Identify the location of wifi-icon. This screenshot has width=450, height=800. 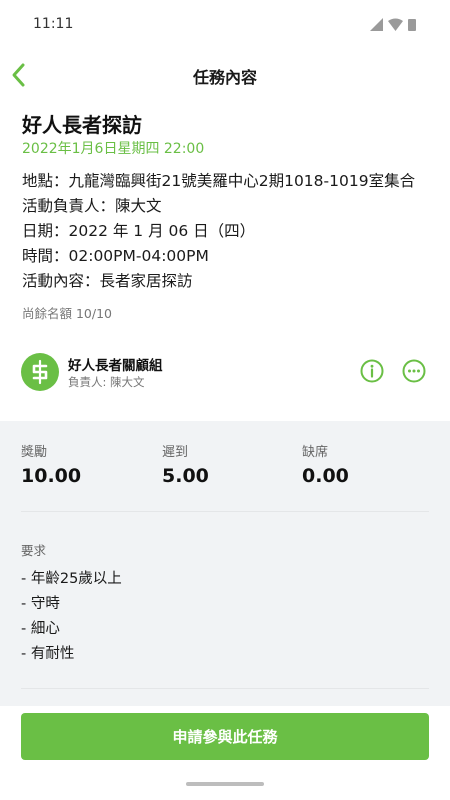
(395, 24).